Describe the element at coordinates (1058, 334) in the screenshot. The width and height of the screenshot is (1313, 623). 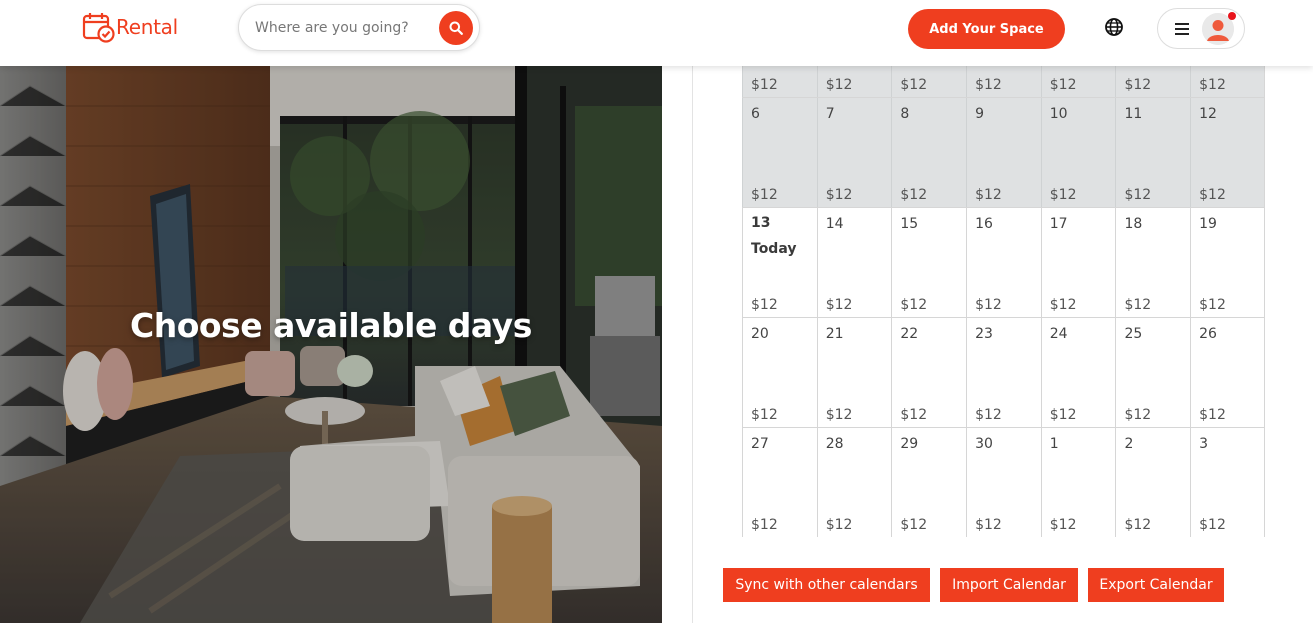
I see `day-number: 24` at that location.